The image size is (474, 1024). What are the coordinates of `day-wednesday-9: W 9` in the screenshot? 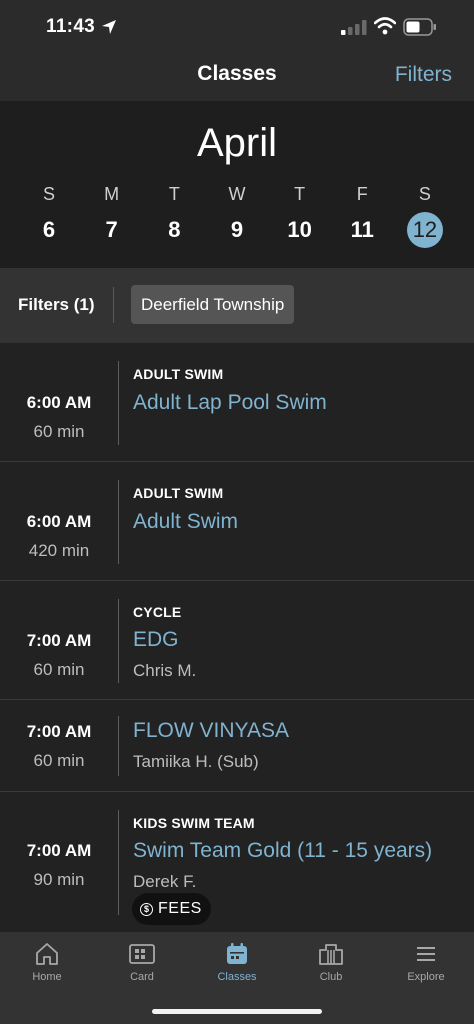 It's located at (237, 216).